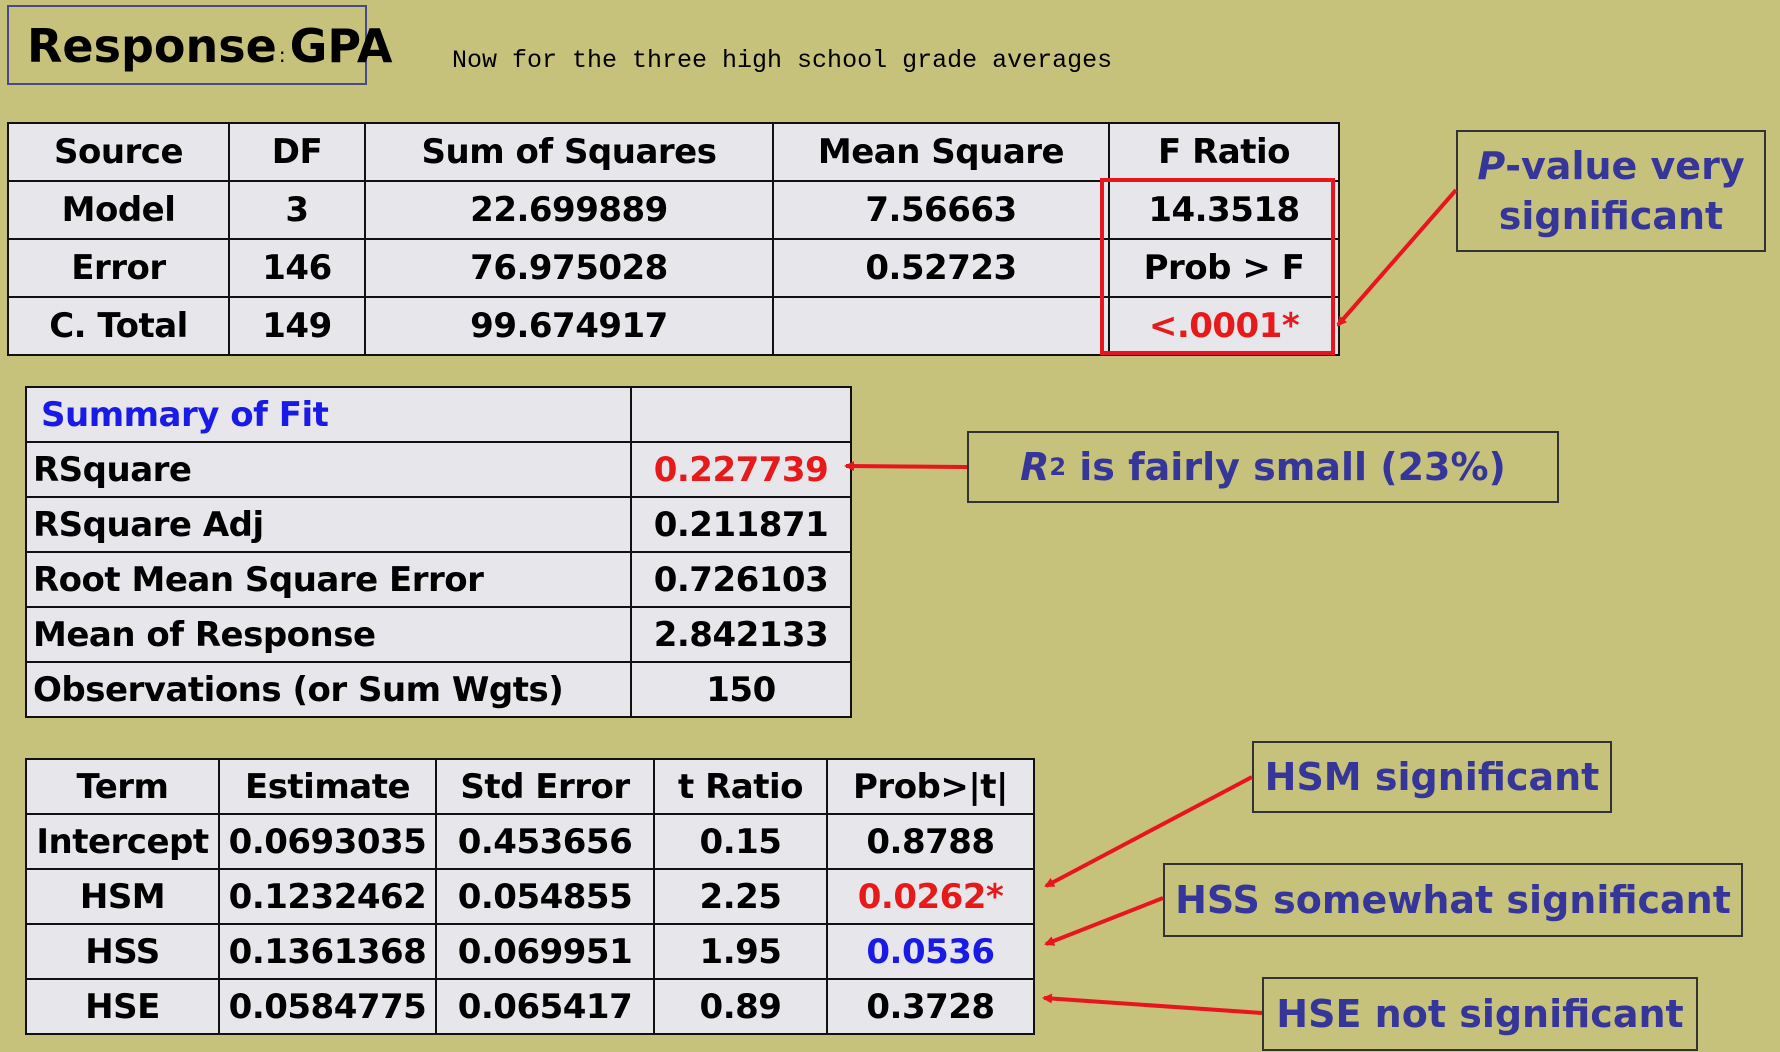 This screenshot has height=1052, width=1780. What do you see at coordinates (930, 841) in the screenshot?
I see `params-cell: 0.8788` at bounding box center [930, 841].